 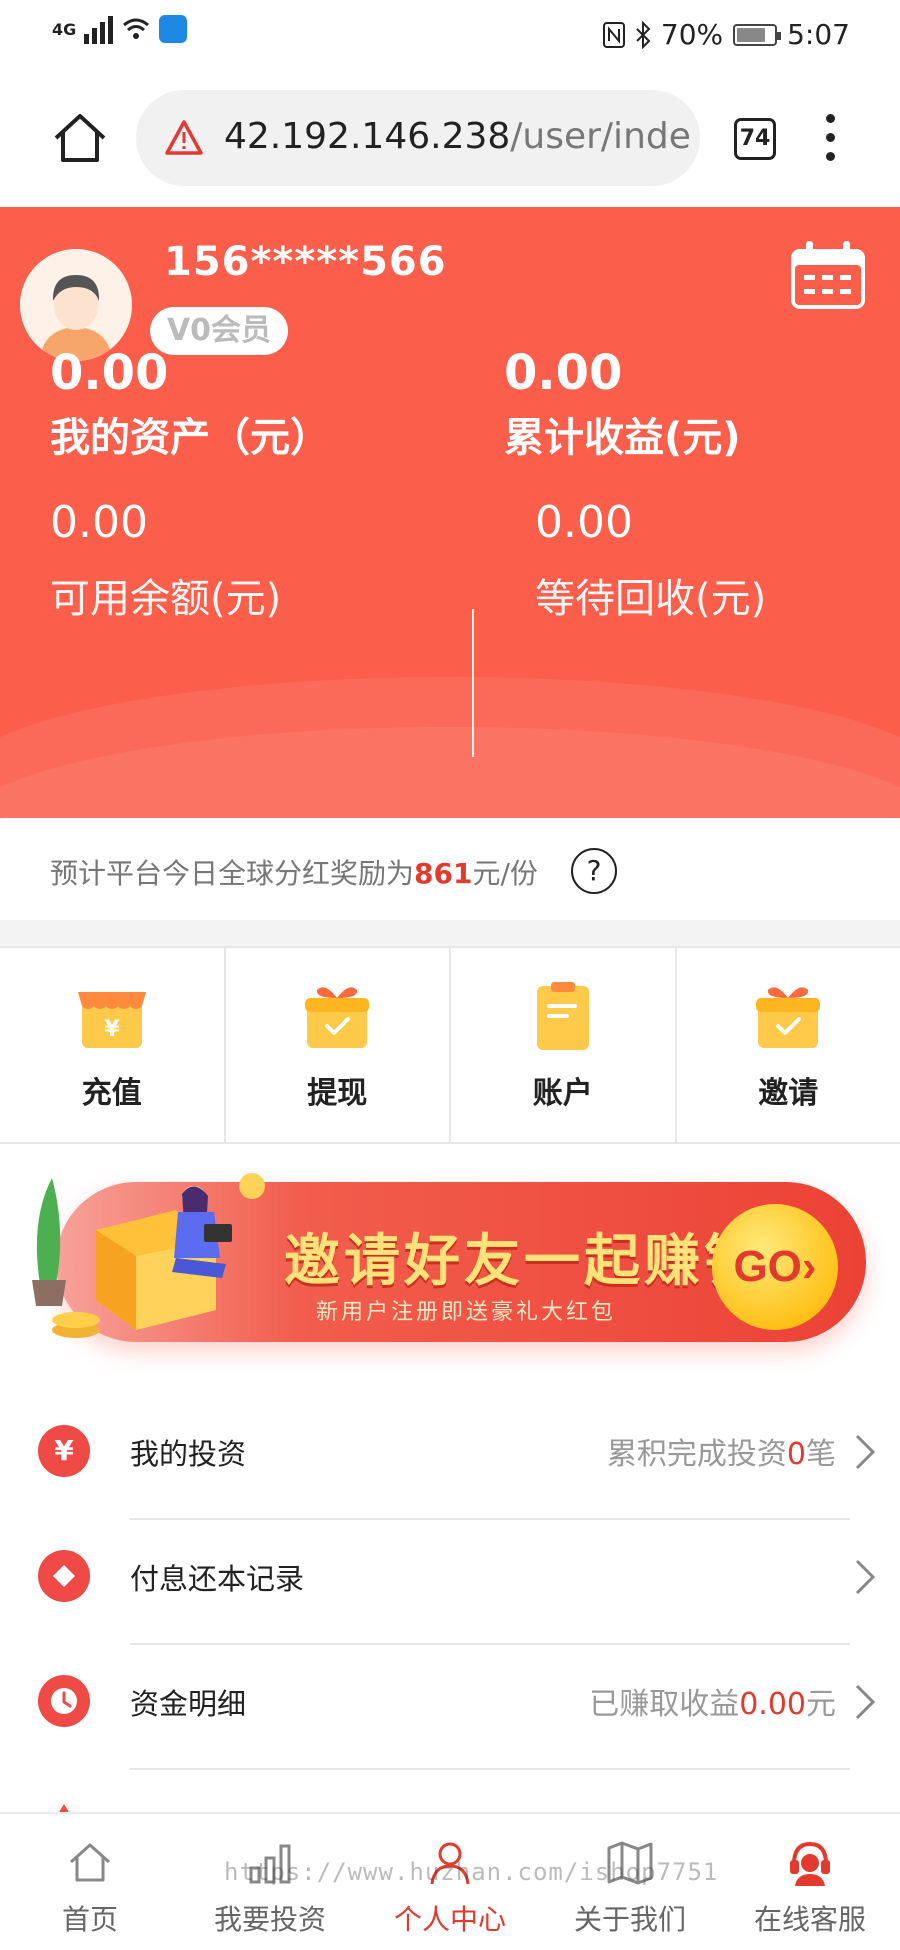 I want to click on status-right: 70% 5:07, so click(x=726, y=34).